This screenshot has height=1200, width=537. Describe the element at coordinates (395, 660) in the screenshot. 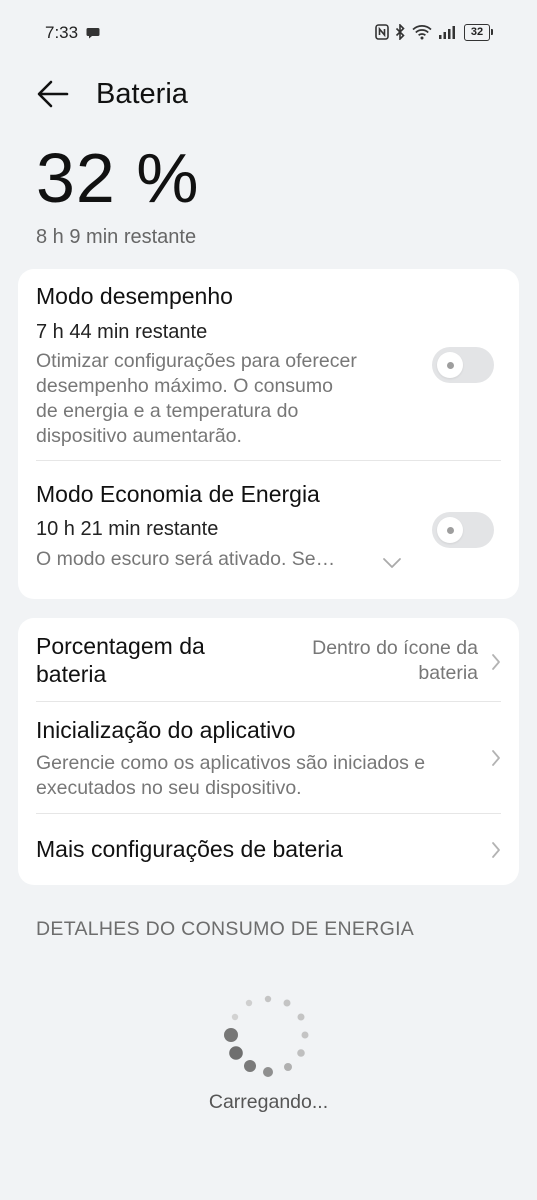

I see `battery-percentage-value: Dentro do ícone da bateria` at that location.